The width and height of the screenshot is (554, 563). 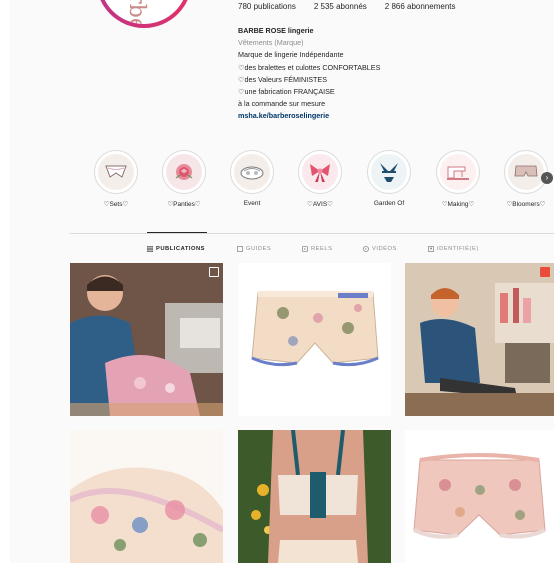 What do you see at coordinates (458, 249) in the screenshot?
I see `tab-label: IDENTIFIÉ(E)` at bounding box center [458, 249].